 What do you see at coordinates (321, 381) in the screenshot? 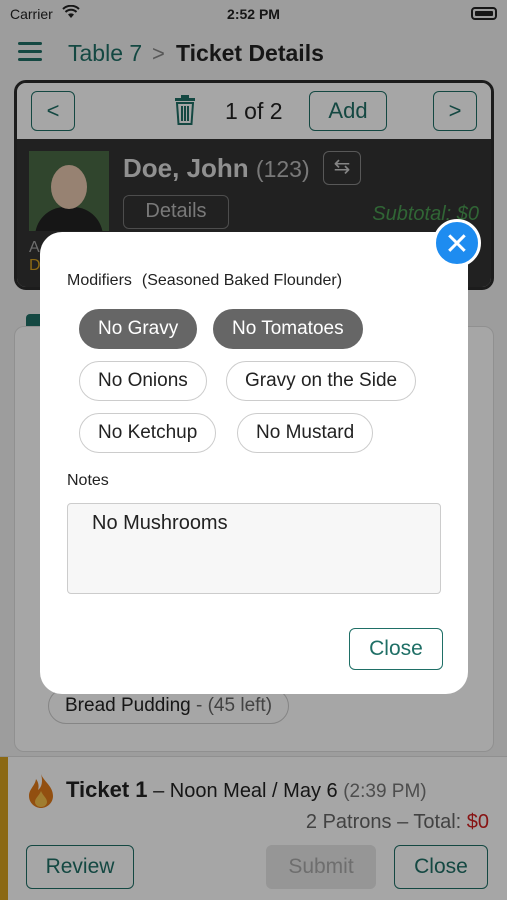
I see `modifier-chip: Gravy on the Side` at bounding box center [321, 381].